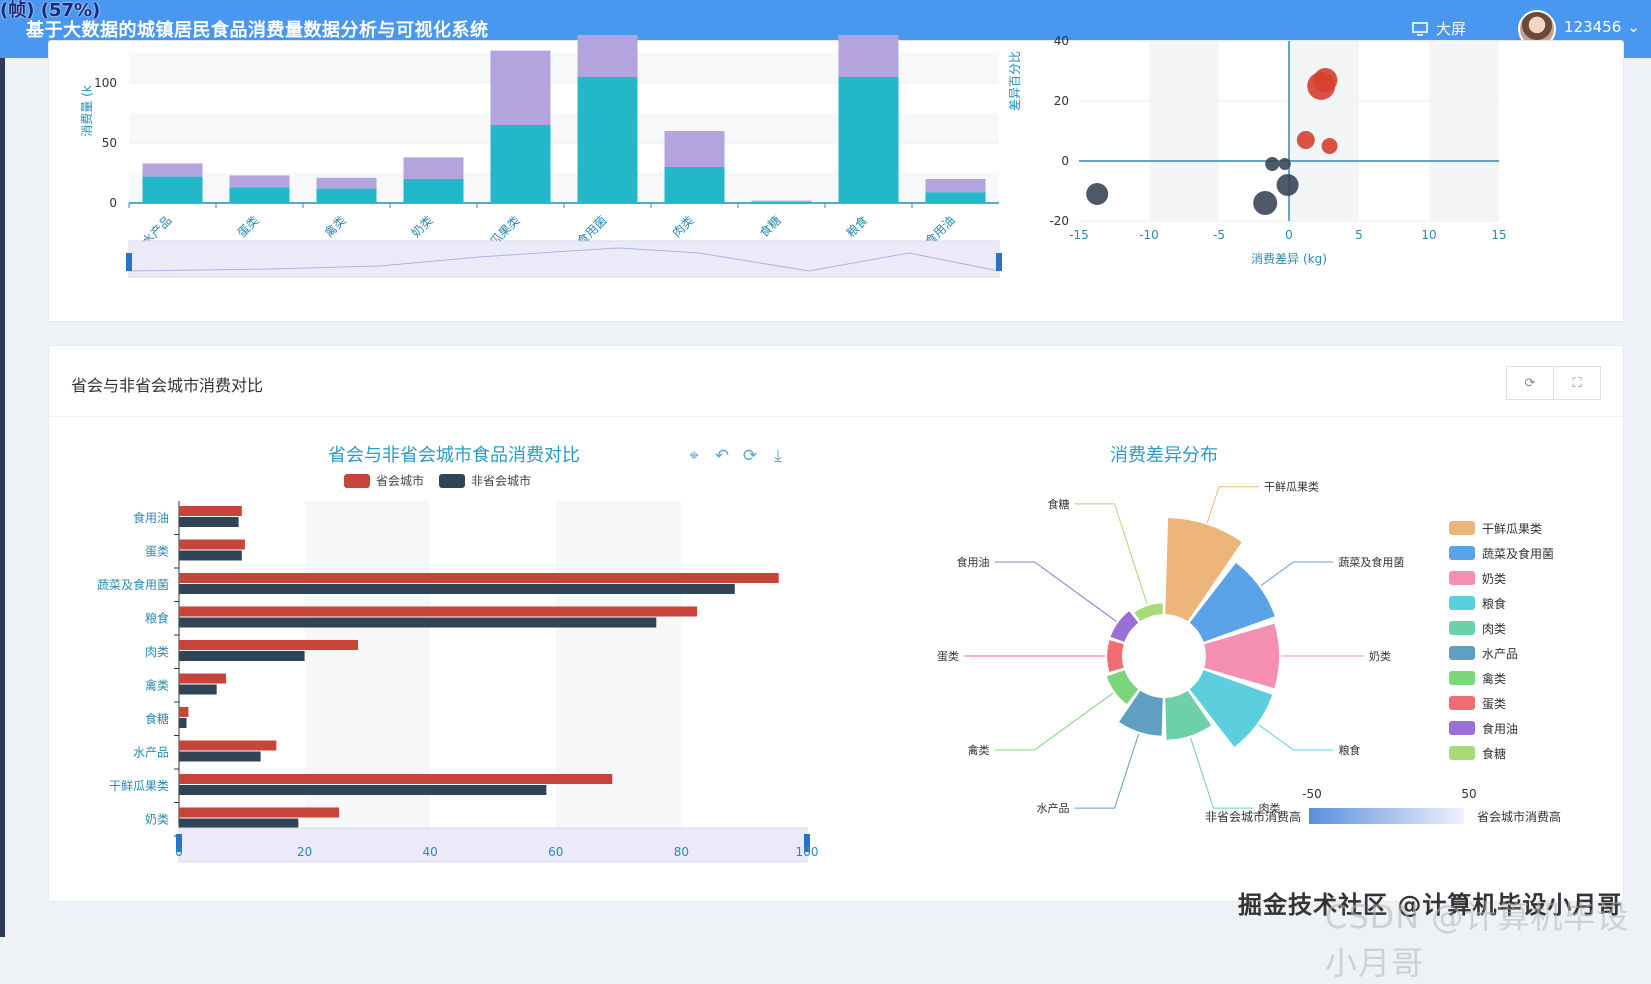 The height and width of the screenshot is (984, 1651). Describe the element at coordinates (422, 226) in the screenshot. I see `x-tick-label: 奶类` at that location.